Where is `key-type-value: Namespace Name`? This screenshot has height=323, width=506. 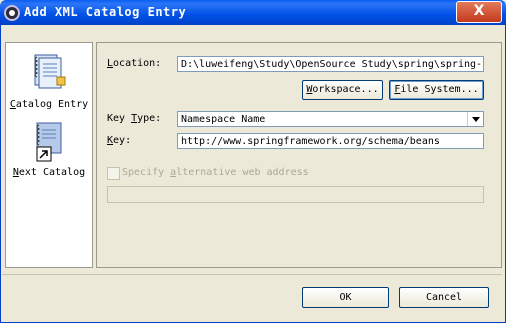 key-type-value: Namespace Name is located at coordinates (223, 119).